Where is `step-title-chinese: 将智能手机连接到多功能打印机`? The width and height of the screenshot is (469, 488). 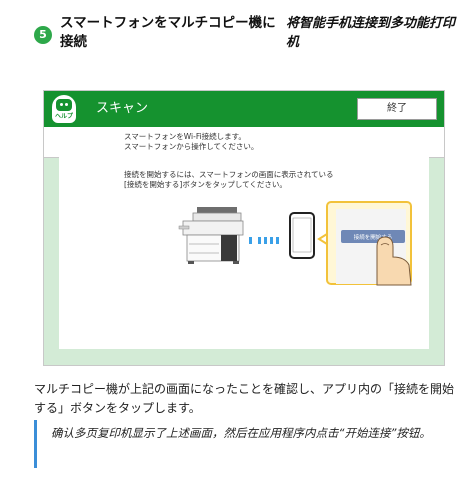
step-title-chinese: 将智能手机连接到多功能打印机 is located at coordinates (371, 33).